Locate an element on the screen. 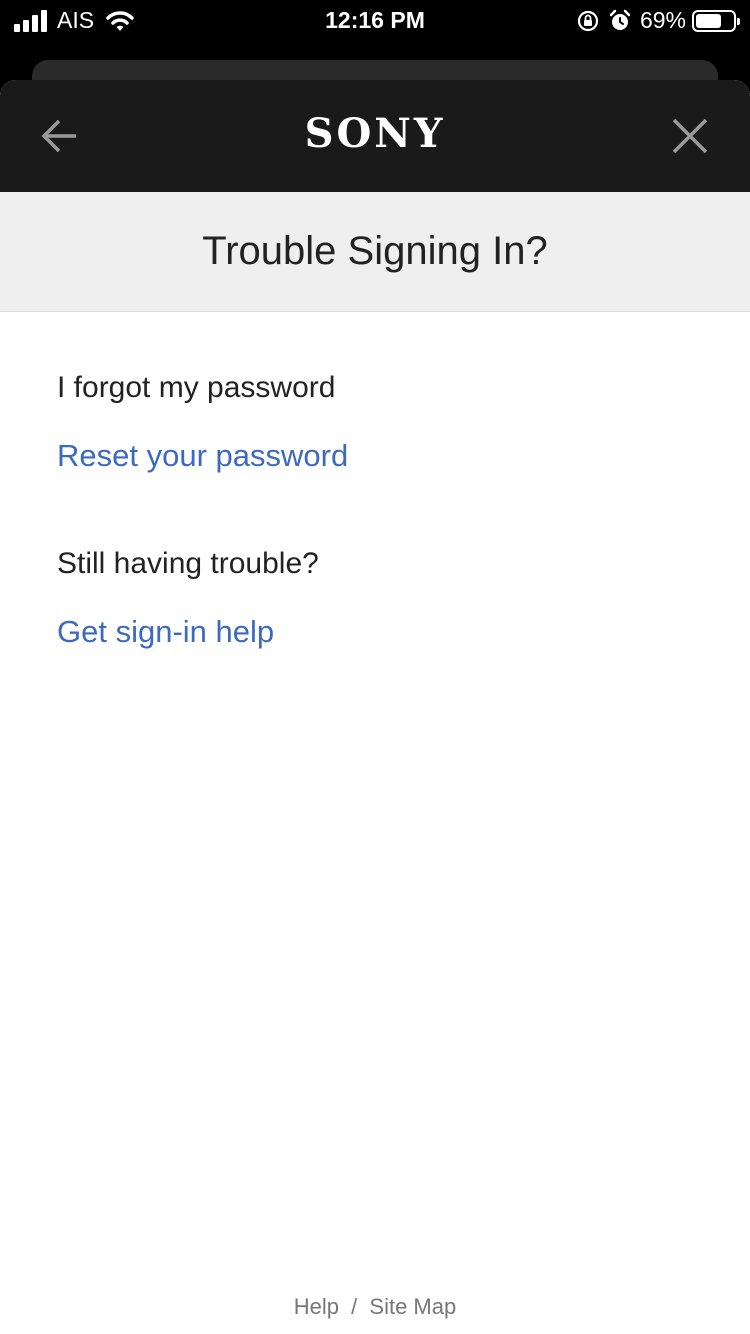 The height and width of the screenshot is (1334, 750). page-title: Trouble Signing In? is located at coordinates (375, 251).